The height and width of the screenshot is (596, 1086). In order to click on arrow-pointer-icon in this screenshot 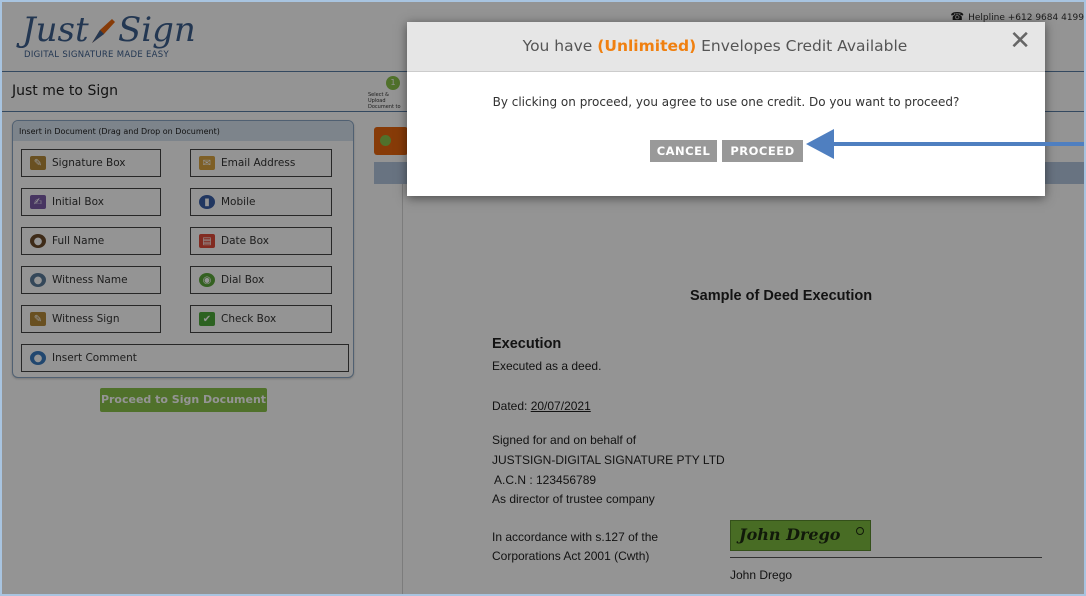, I will do `click(945, 144)`.